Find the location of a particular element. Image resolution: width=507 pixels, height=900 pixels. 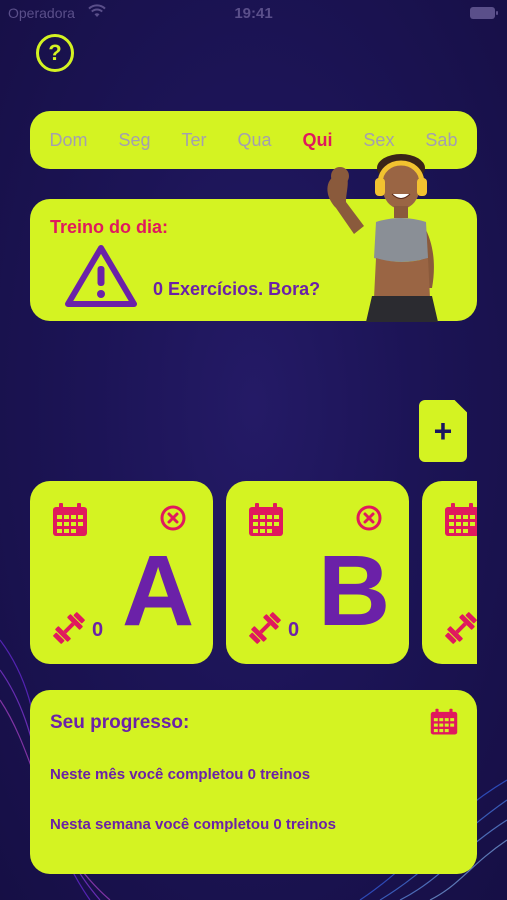

workout-letter: A is located at coordinates (158, 591).